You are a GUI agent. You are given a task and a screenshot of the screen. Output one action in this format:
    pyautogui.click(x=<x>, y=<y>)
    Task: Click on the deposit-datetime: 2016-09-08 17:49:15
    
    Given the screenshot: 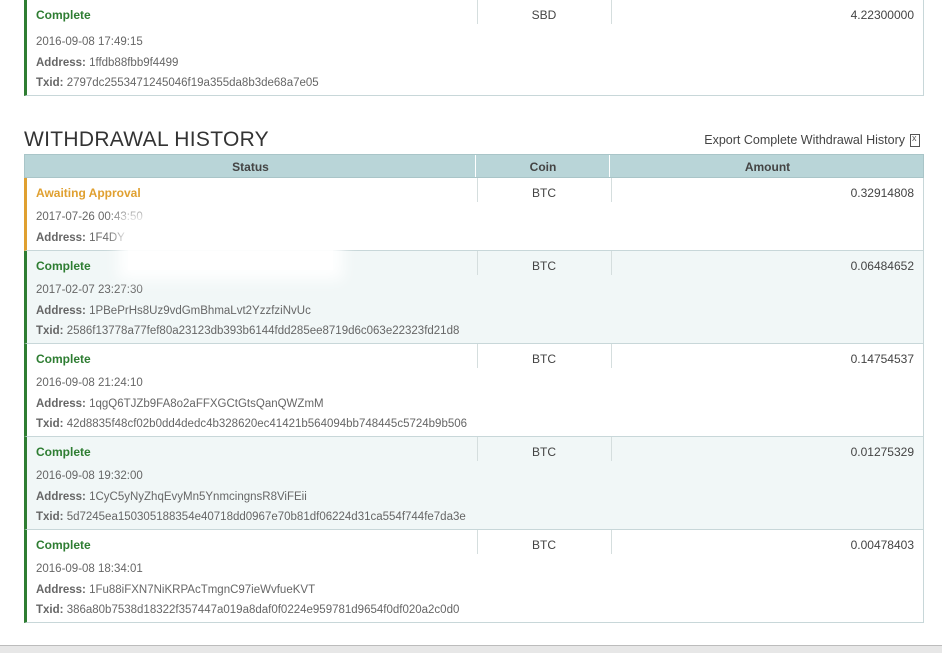 What is the action you would take?
    pyautogui.click(x=89, y=42)
    